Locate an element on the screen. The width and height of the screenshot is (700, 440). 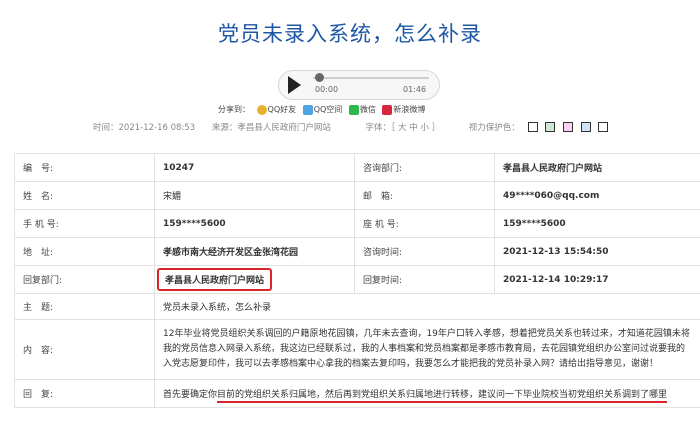
name-value: 宋媚 is located at coordinates (254, 195).